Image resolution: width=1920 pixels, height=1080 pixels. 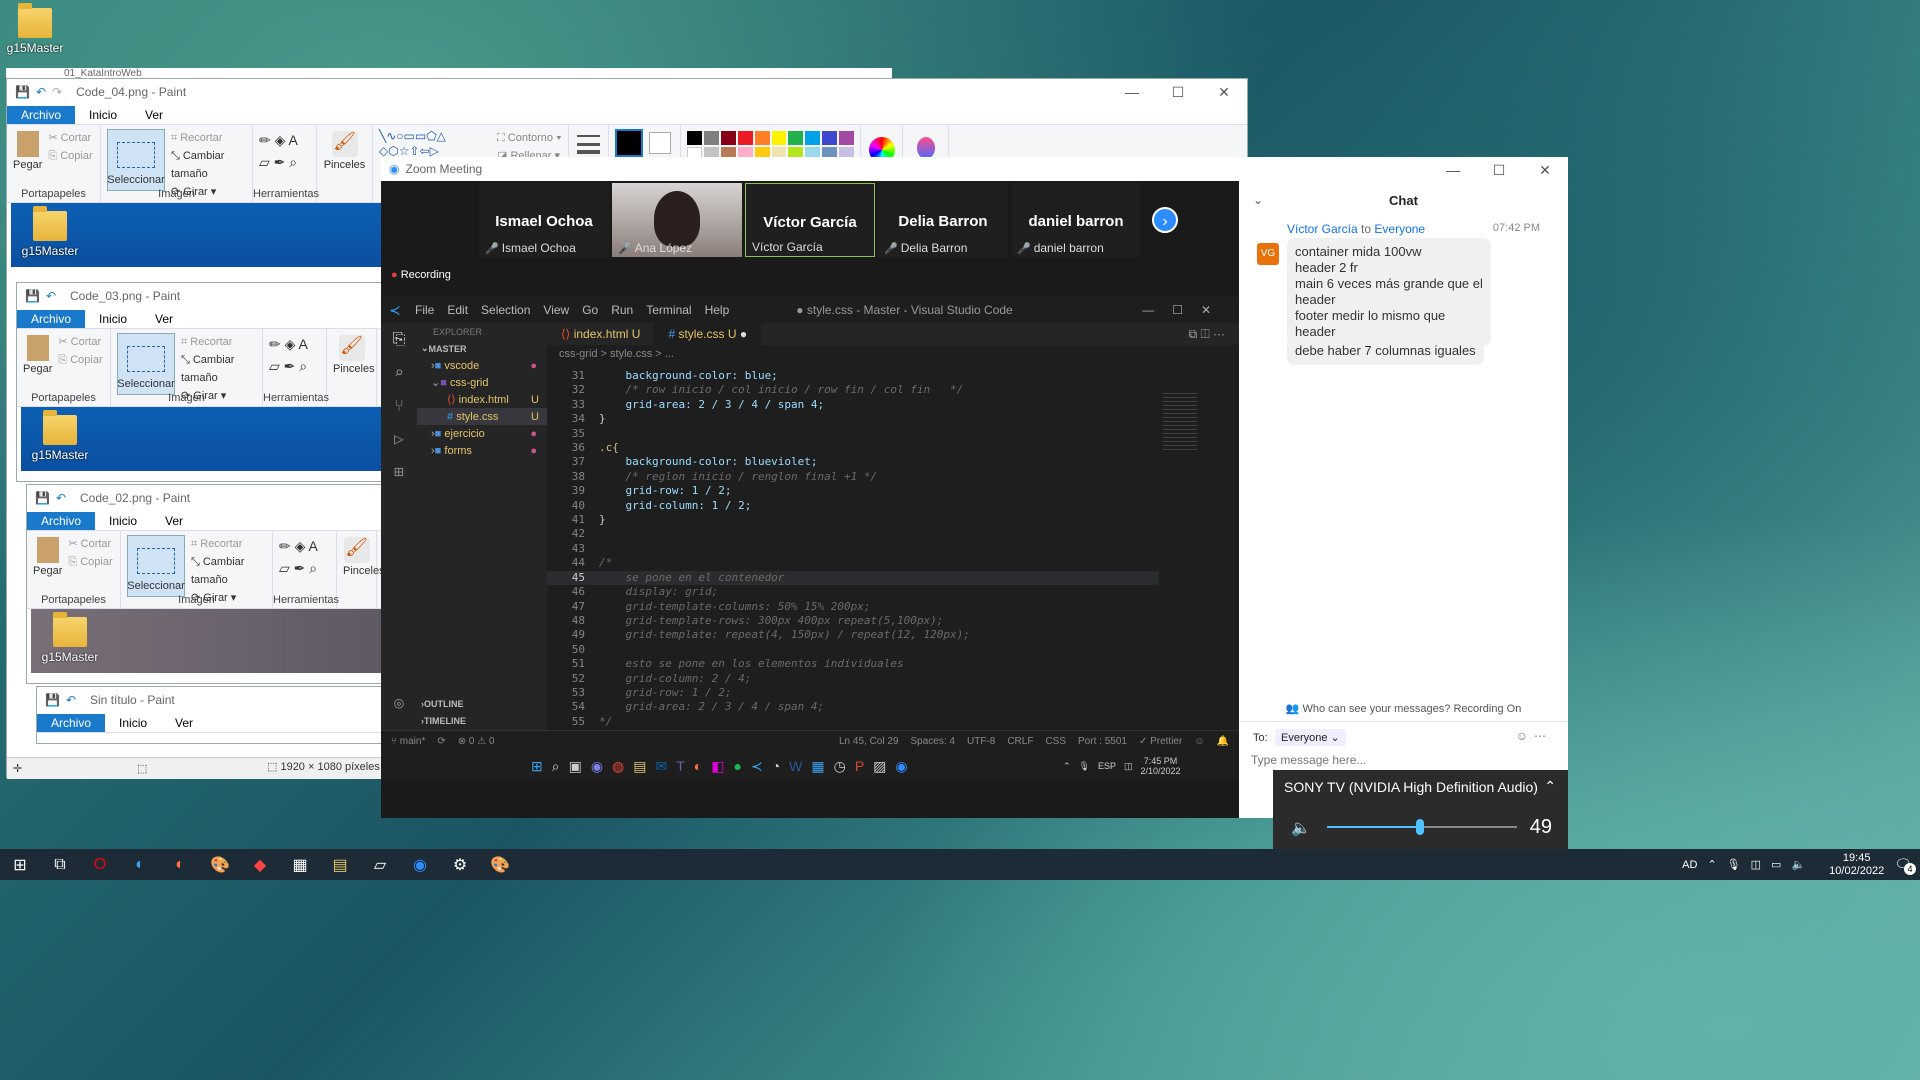 What do you see at coordinates (1689, 865) in the screenshot?
I see `language-indicator: AD` at bounding box center [1689, 865].